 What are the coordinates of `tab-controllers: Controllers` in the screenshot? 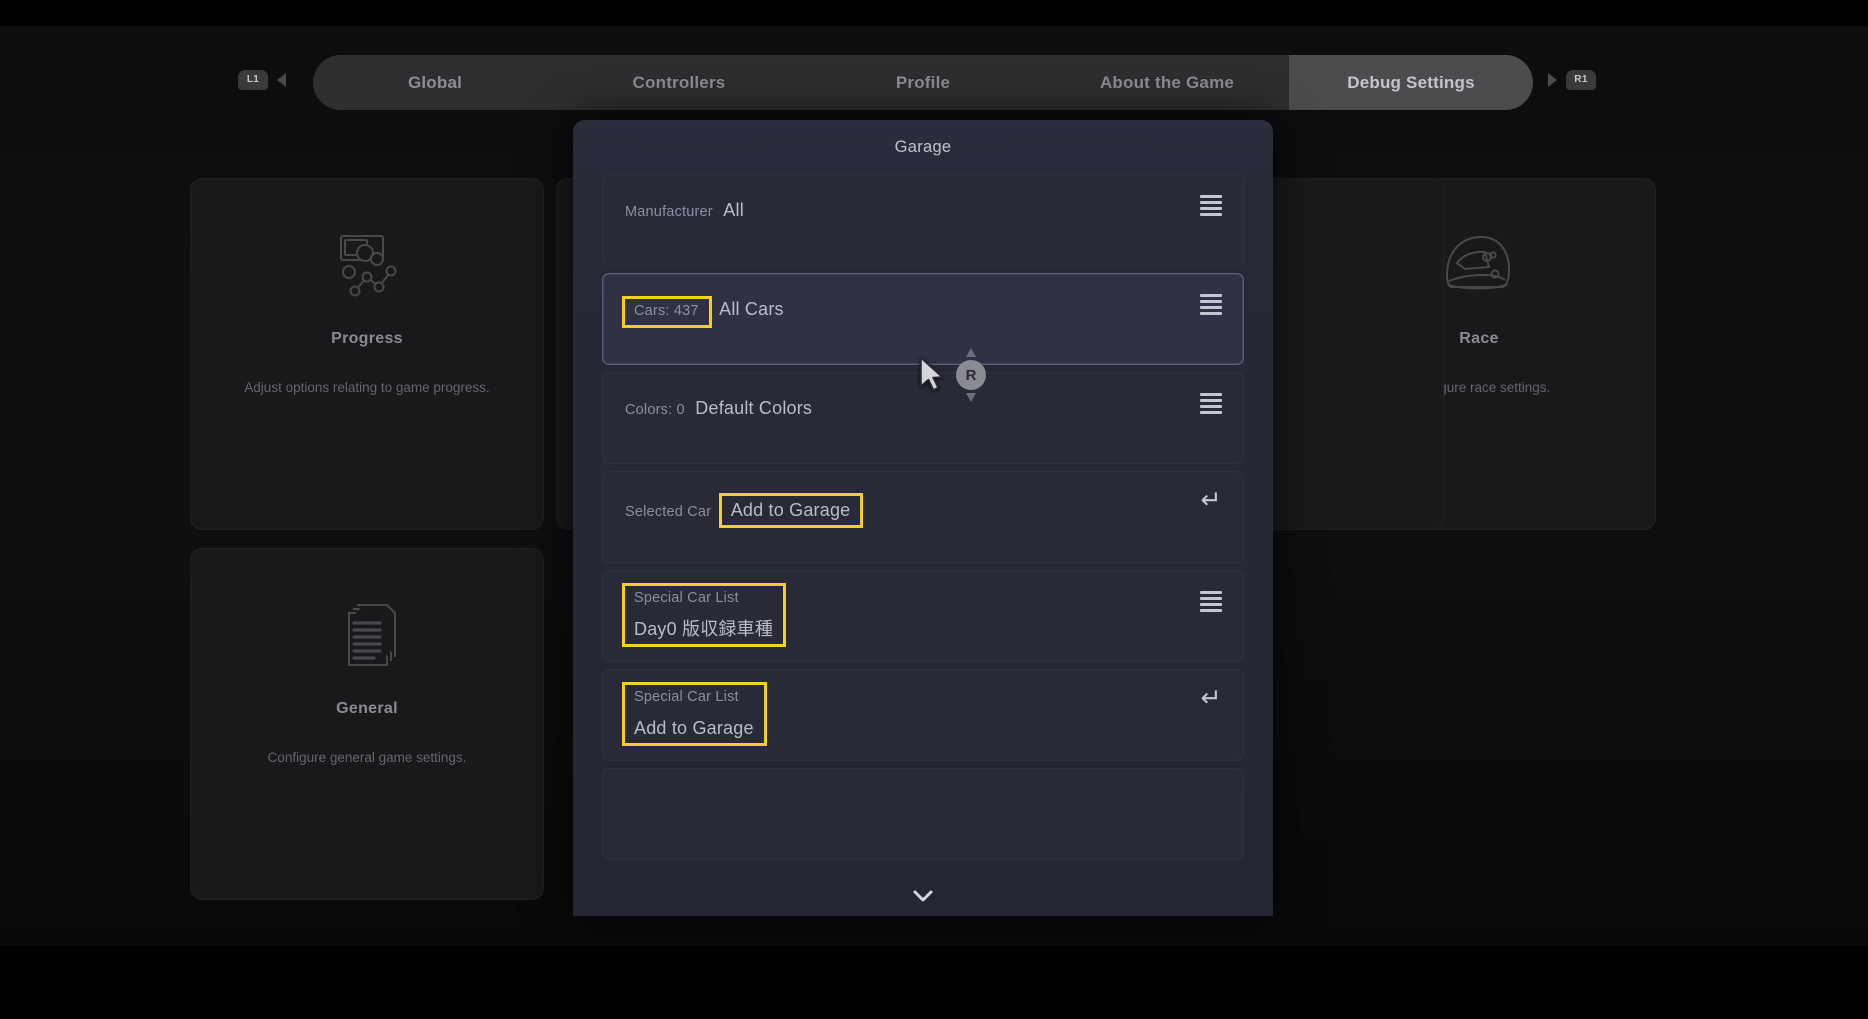 It's located at (679, 82).